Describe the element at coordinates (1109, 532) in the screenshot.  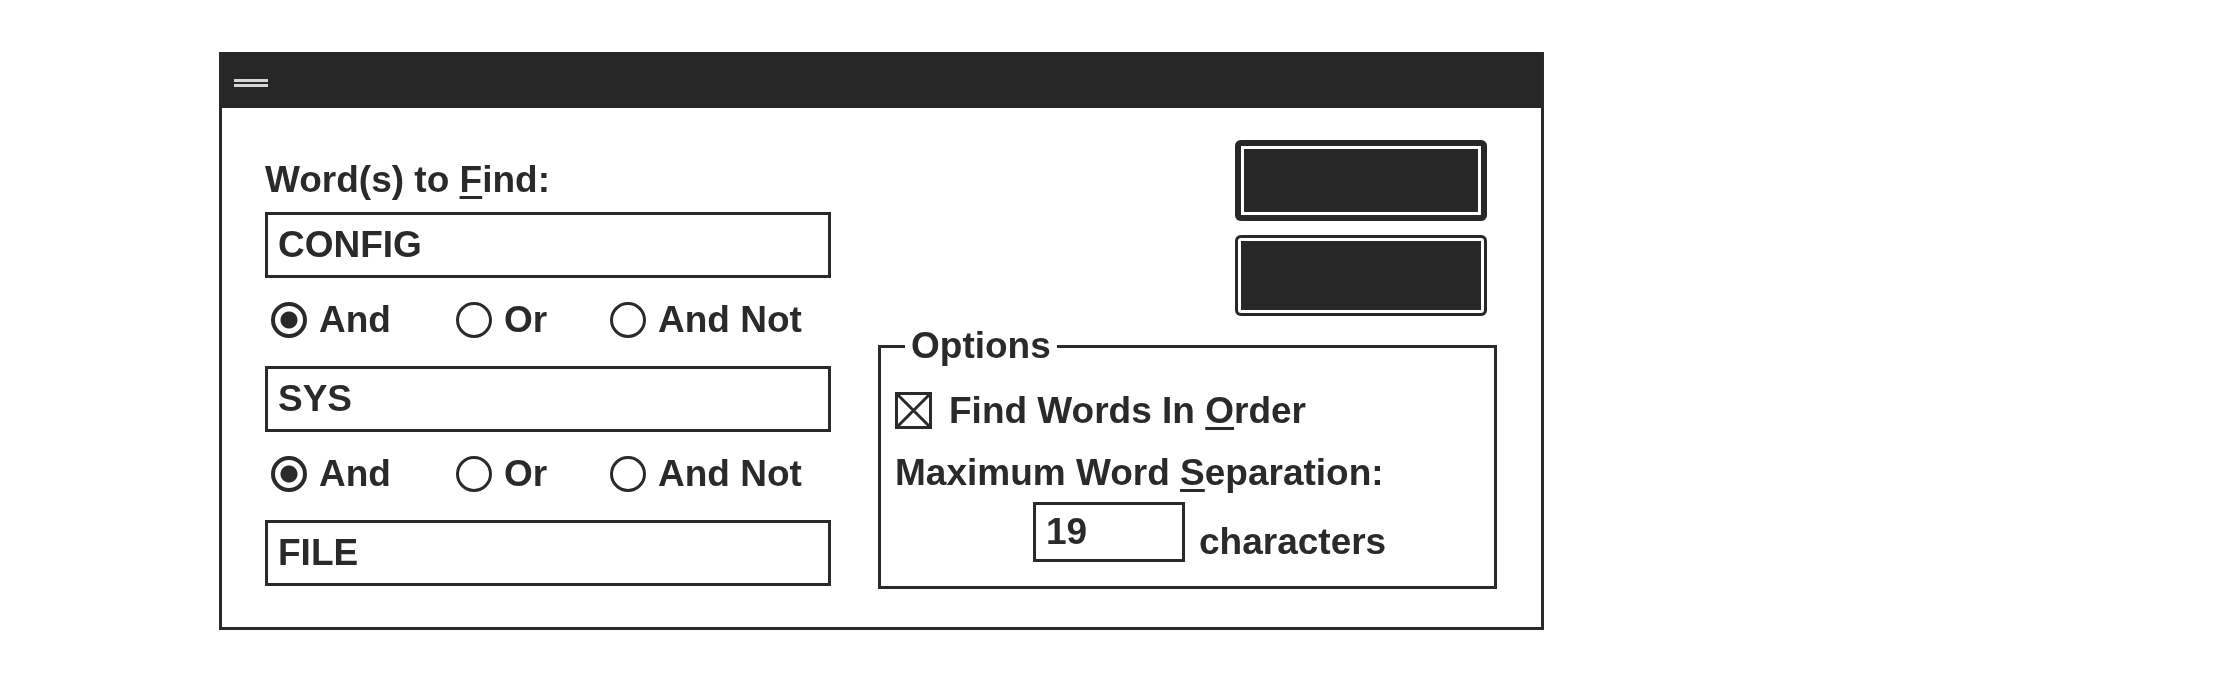
I see `separation-field: 19` at that location.